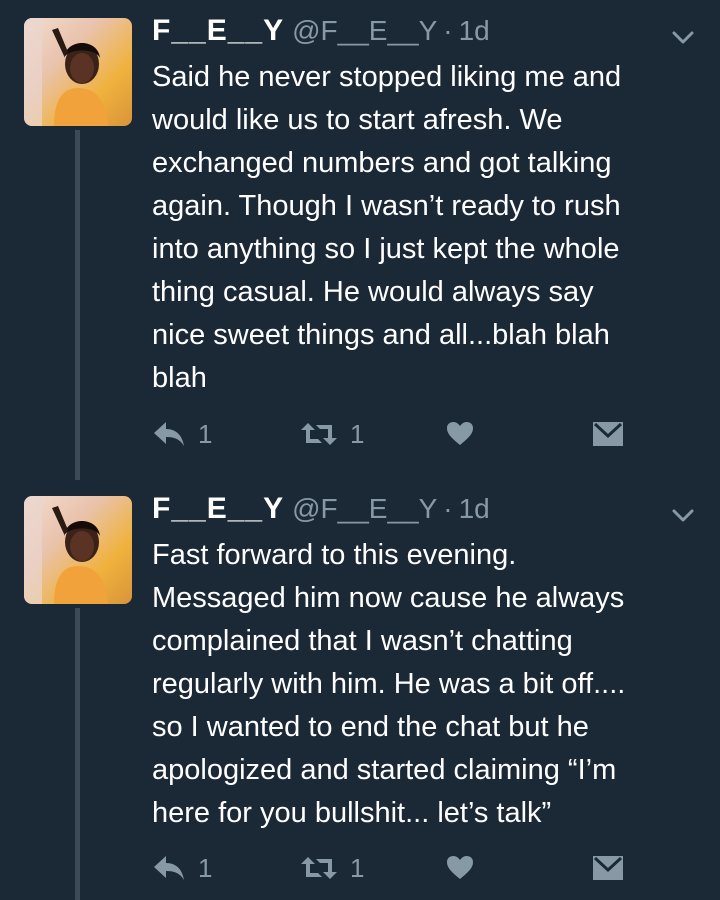 Image resolution: width=720 pixels, height=900 pixels. Describe the element at coordinates (362, 641) in the screenshot. I see `tweet-text-line: complained that I wasn’t chatting` at that location.